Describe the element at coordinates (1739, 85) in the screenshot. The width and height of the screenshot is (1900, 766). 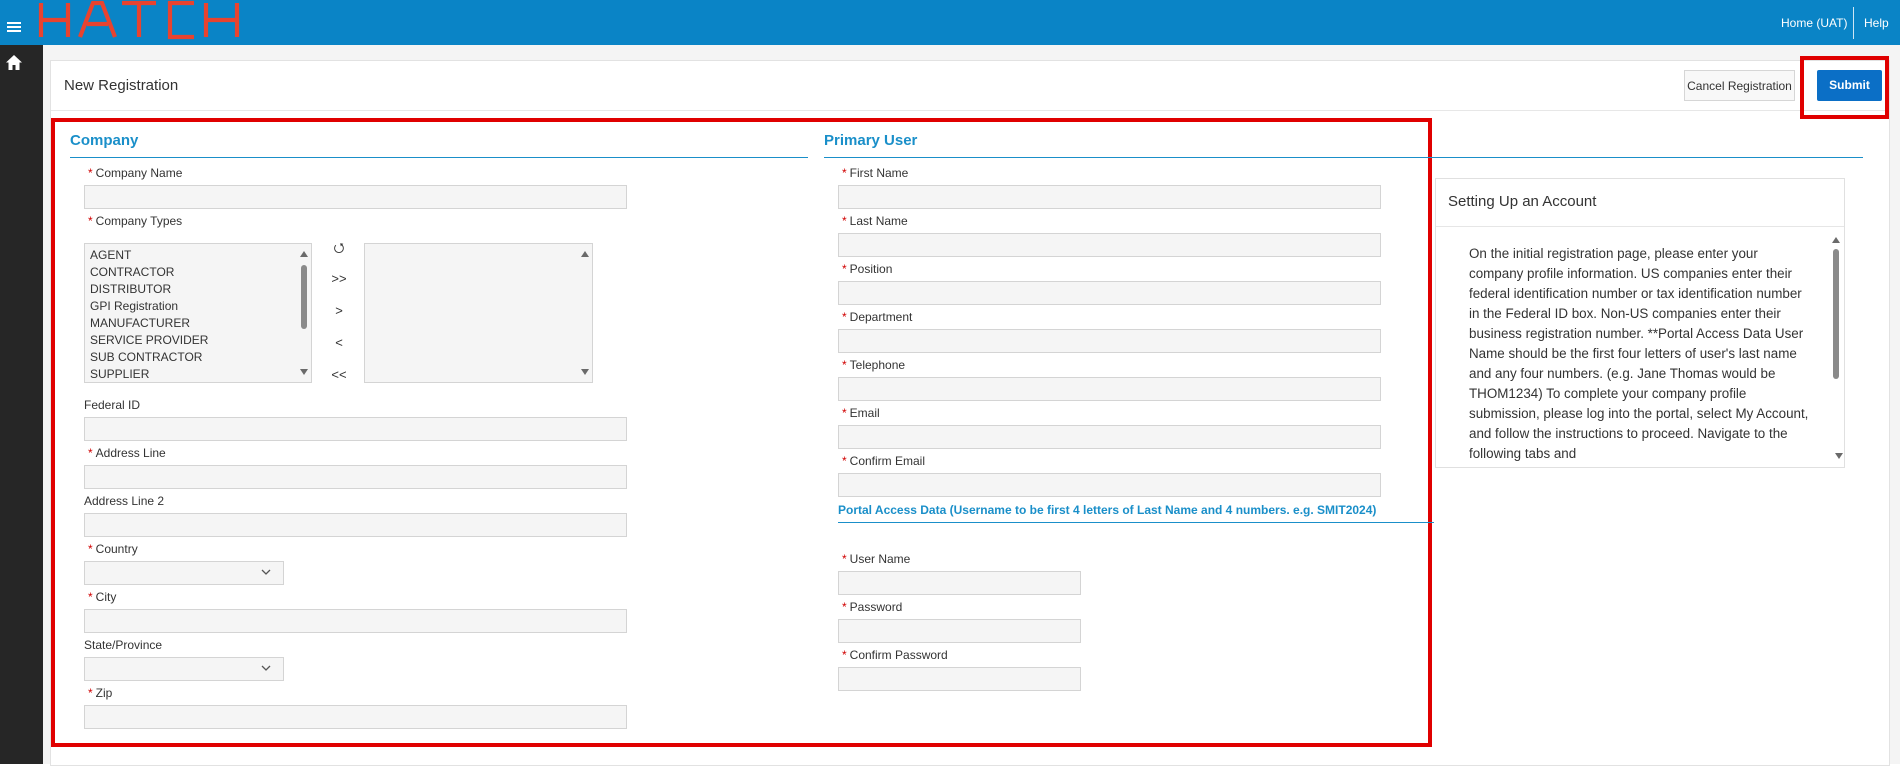
I see `cancel-registration-button: Cancel Registration` at that location.